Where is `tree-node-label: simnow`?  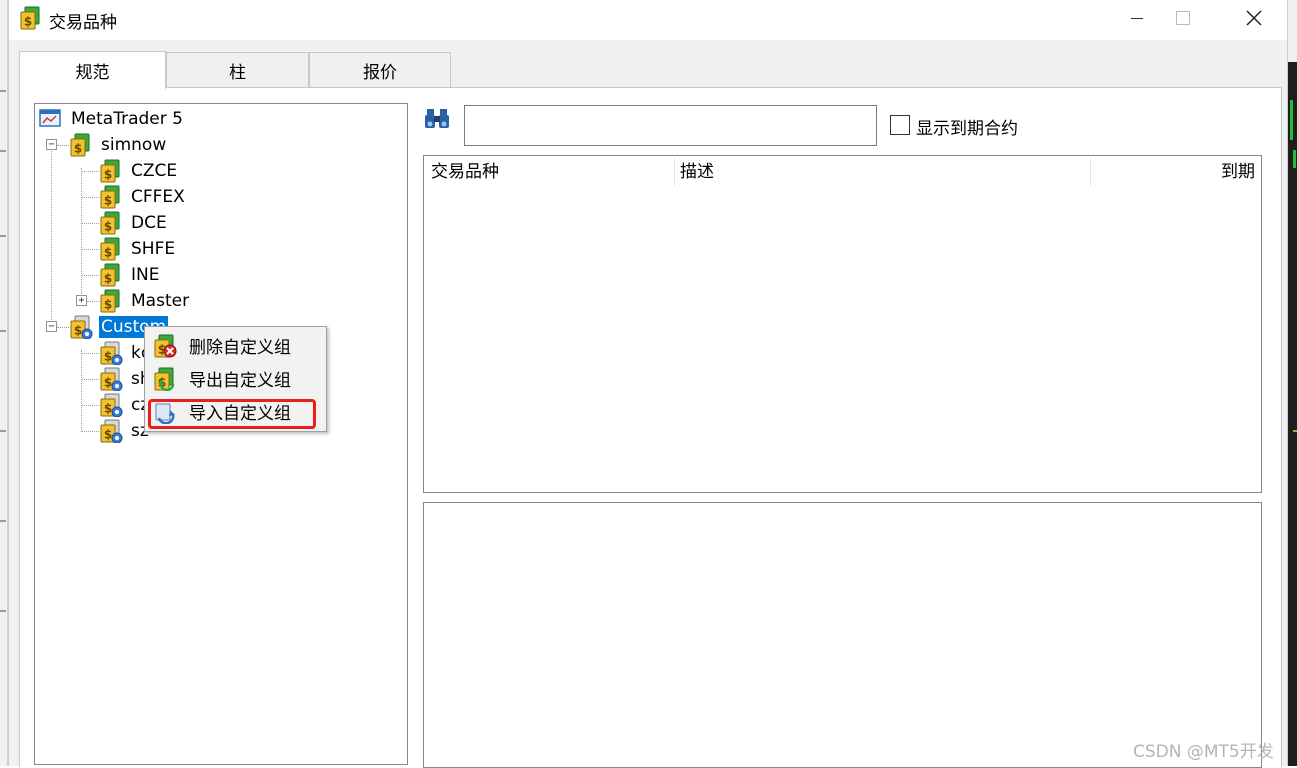
tree-node-label: simnow is located at coordinates (134, 145).